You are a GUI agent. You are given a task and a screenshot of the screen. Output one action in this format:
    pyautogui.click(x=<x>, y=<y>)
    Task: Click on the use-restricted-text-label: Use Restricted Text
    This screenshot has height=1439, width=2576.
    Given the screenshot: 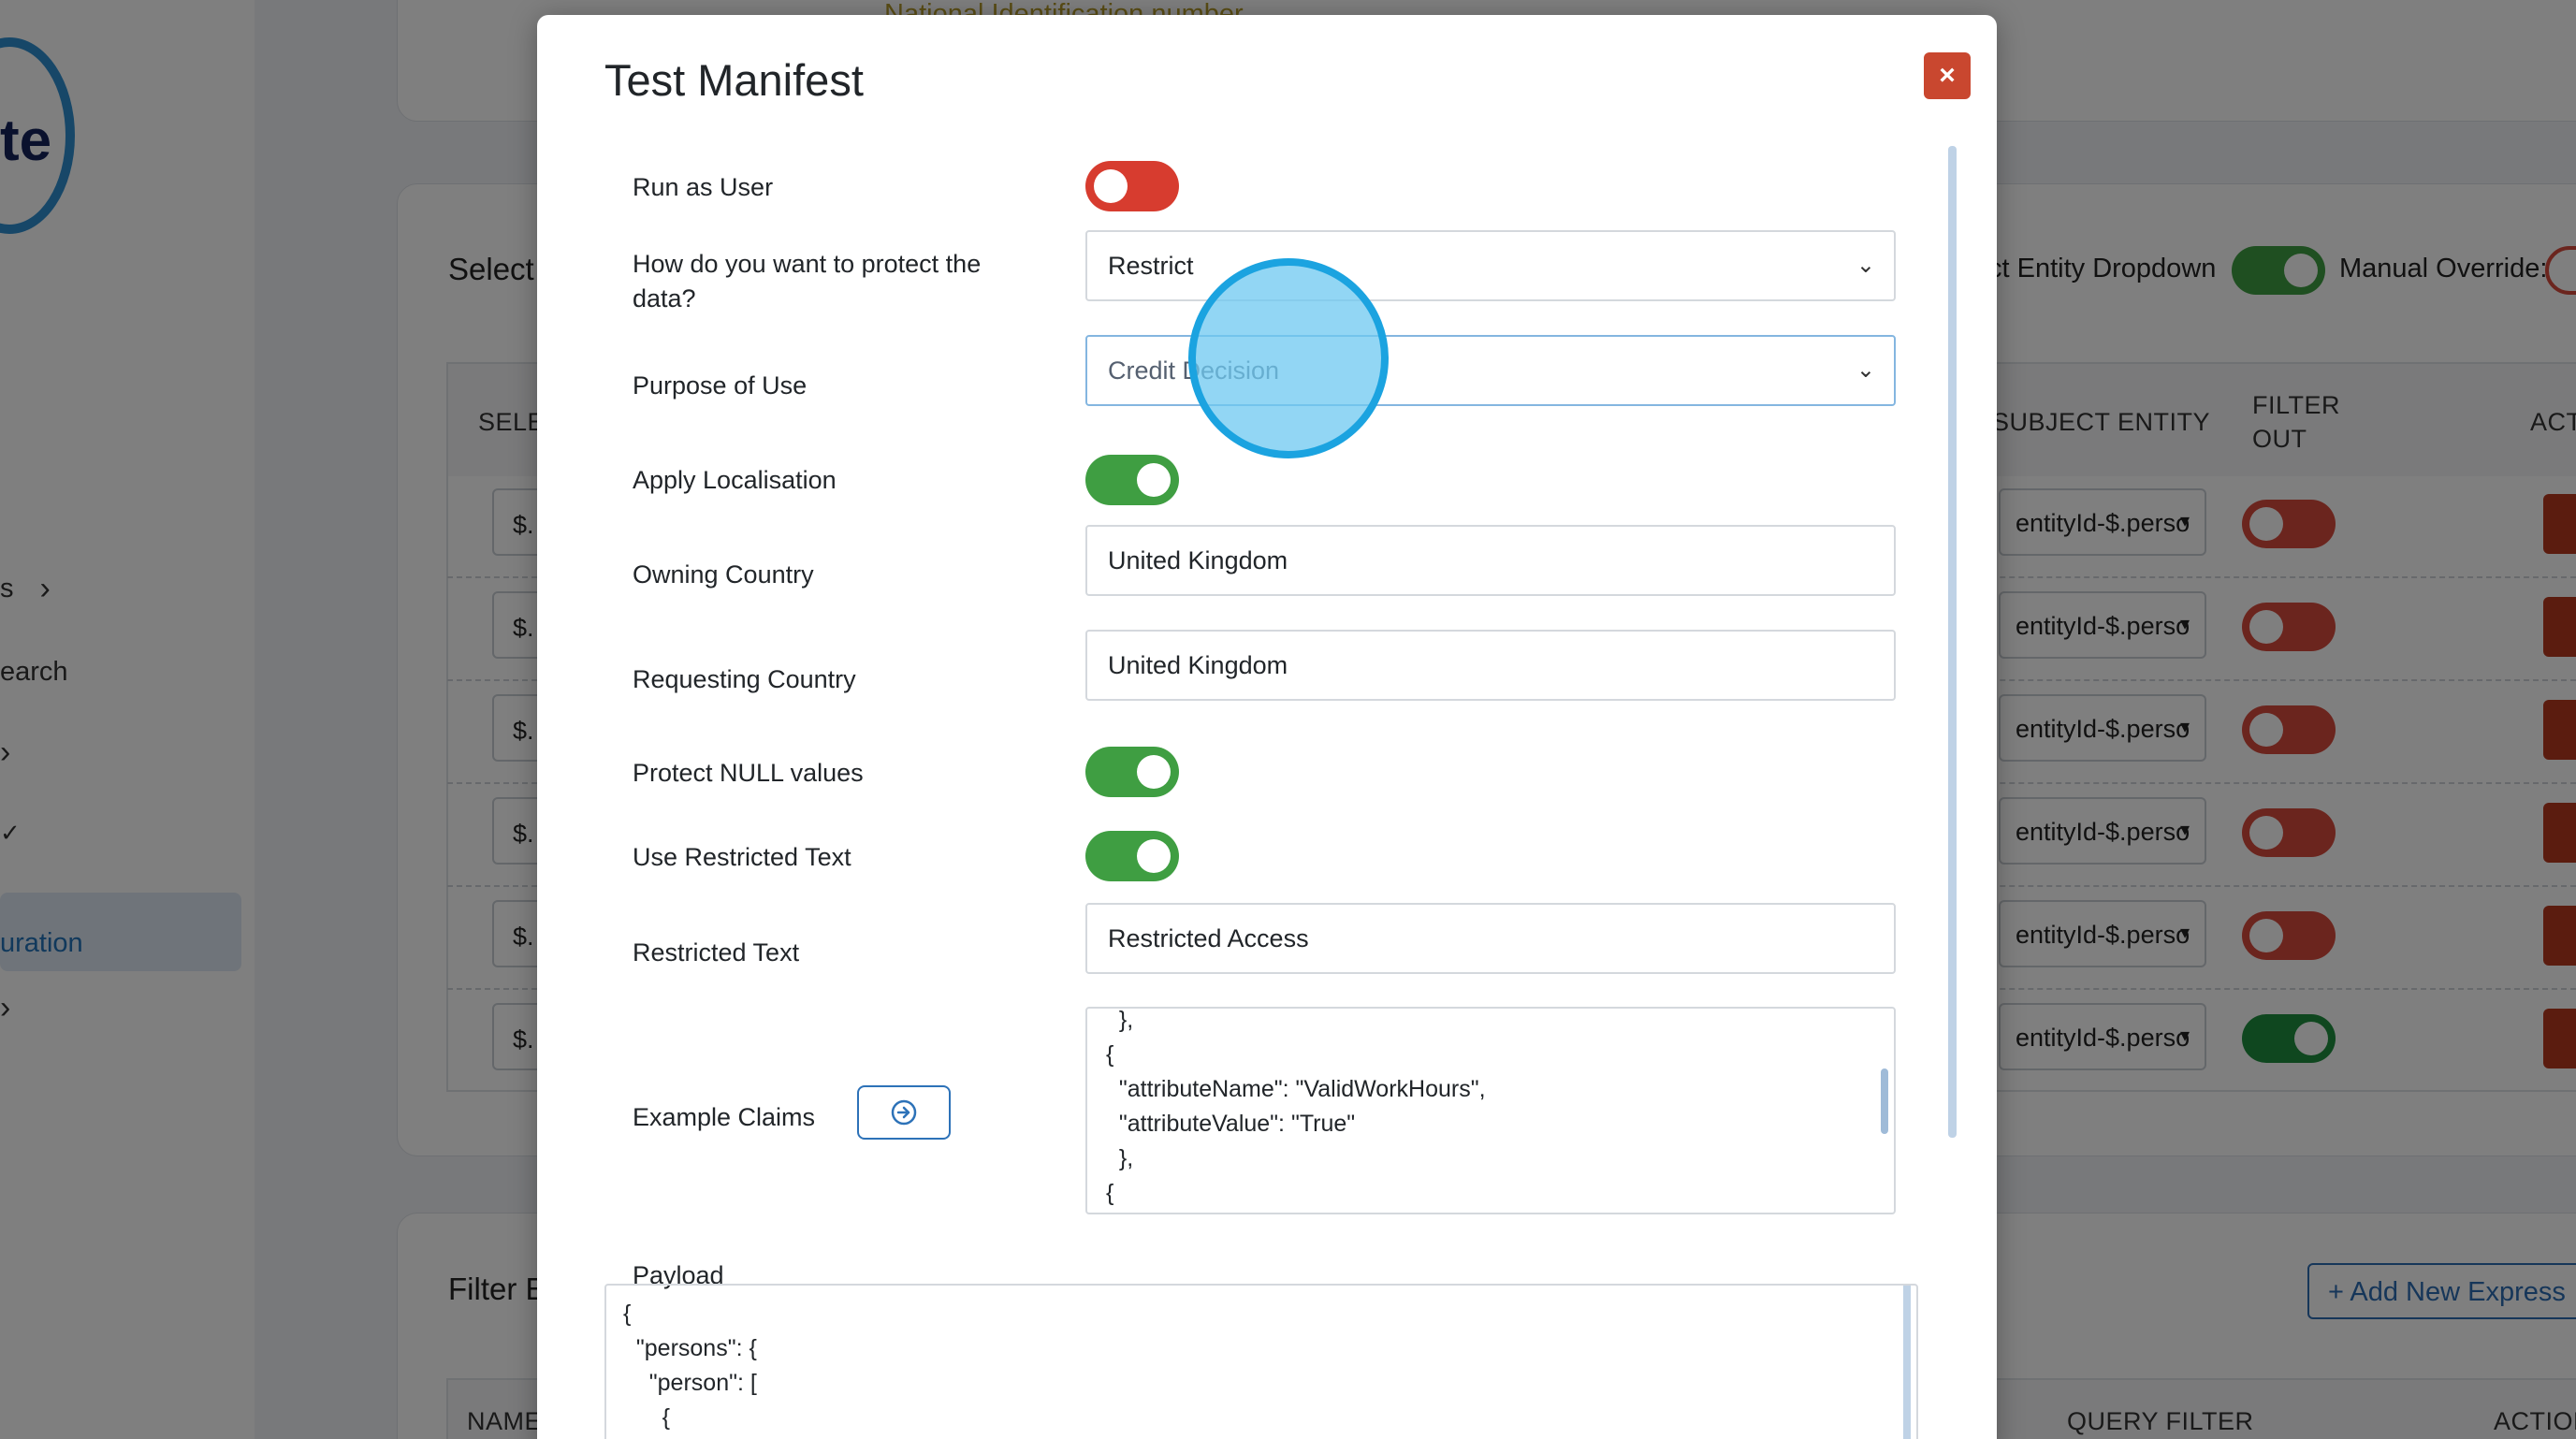 What is the action you would take?
    pyautogui.click(x=742, y=857)
    